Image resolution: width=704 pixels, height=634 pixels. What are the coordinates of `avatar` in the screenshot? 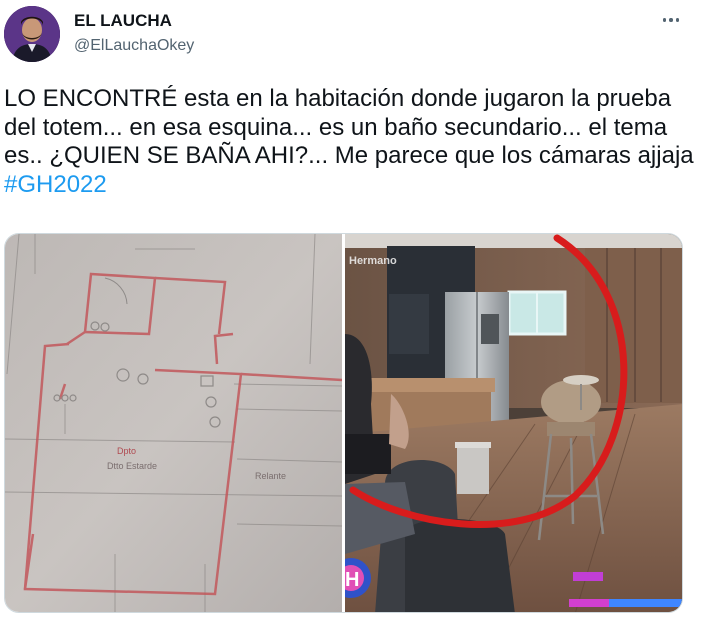 It's located at (32, 34).